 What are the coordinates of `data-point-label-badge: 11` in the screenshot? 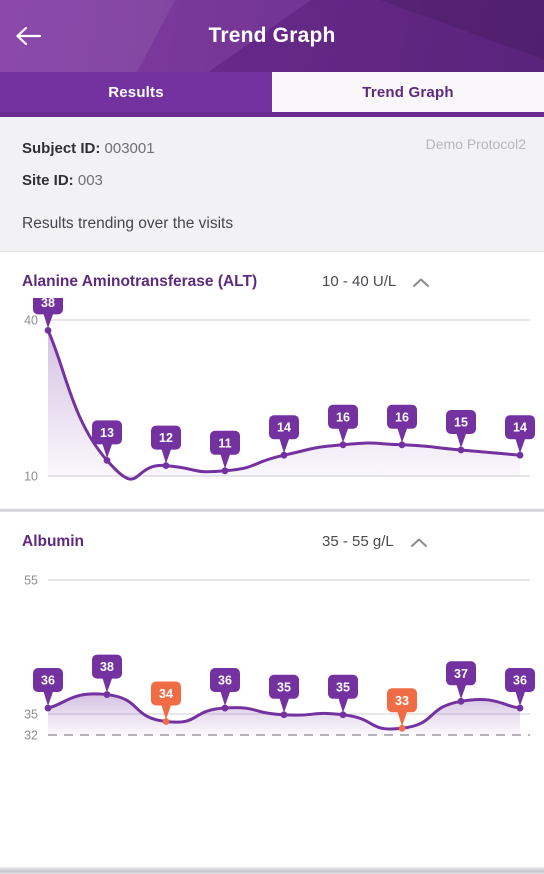 It's located at (225, 449).